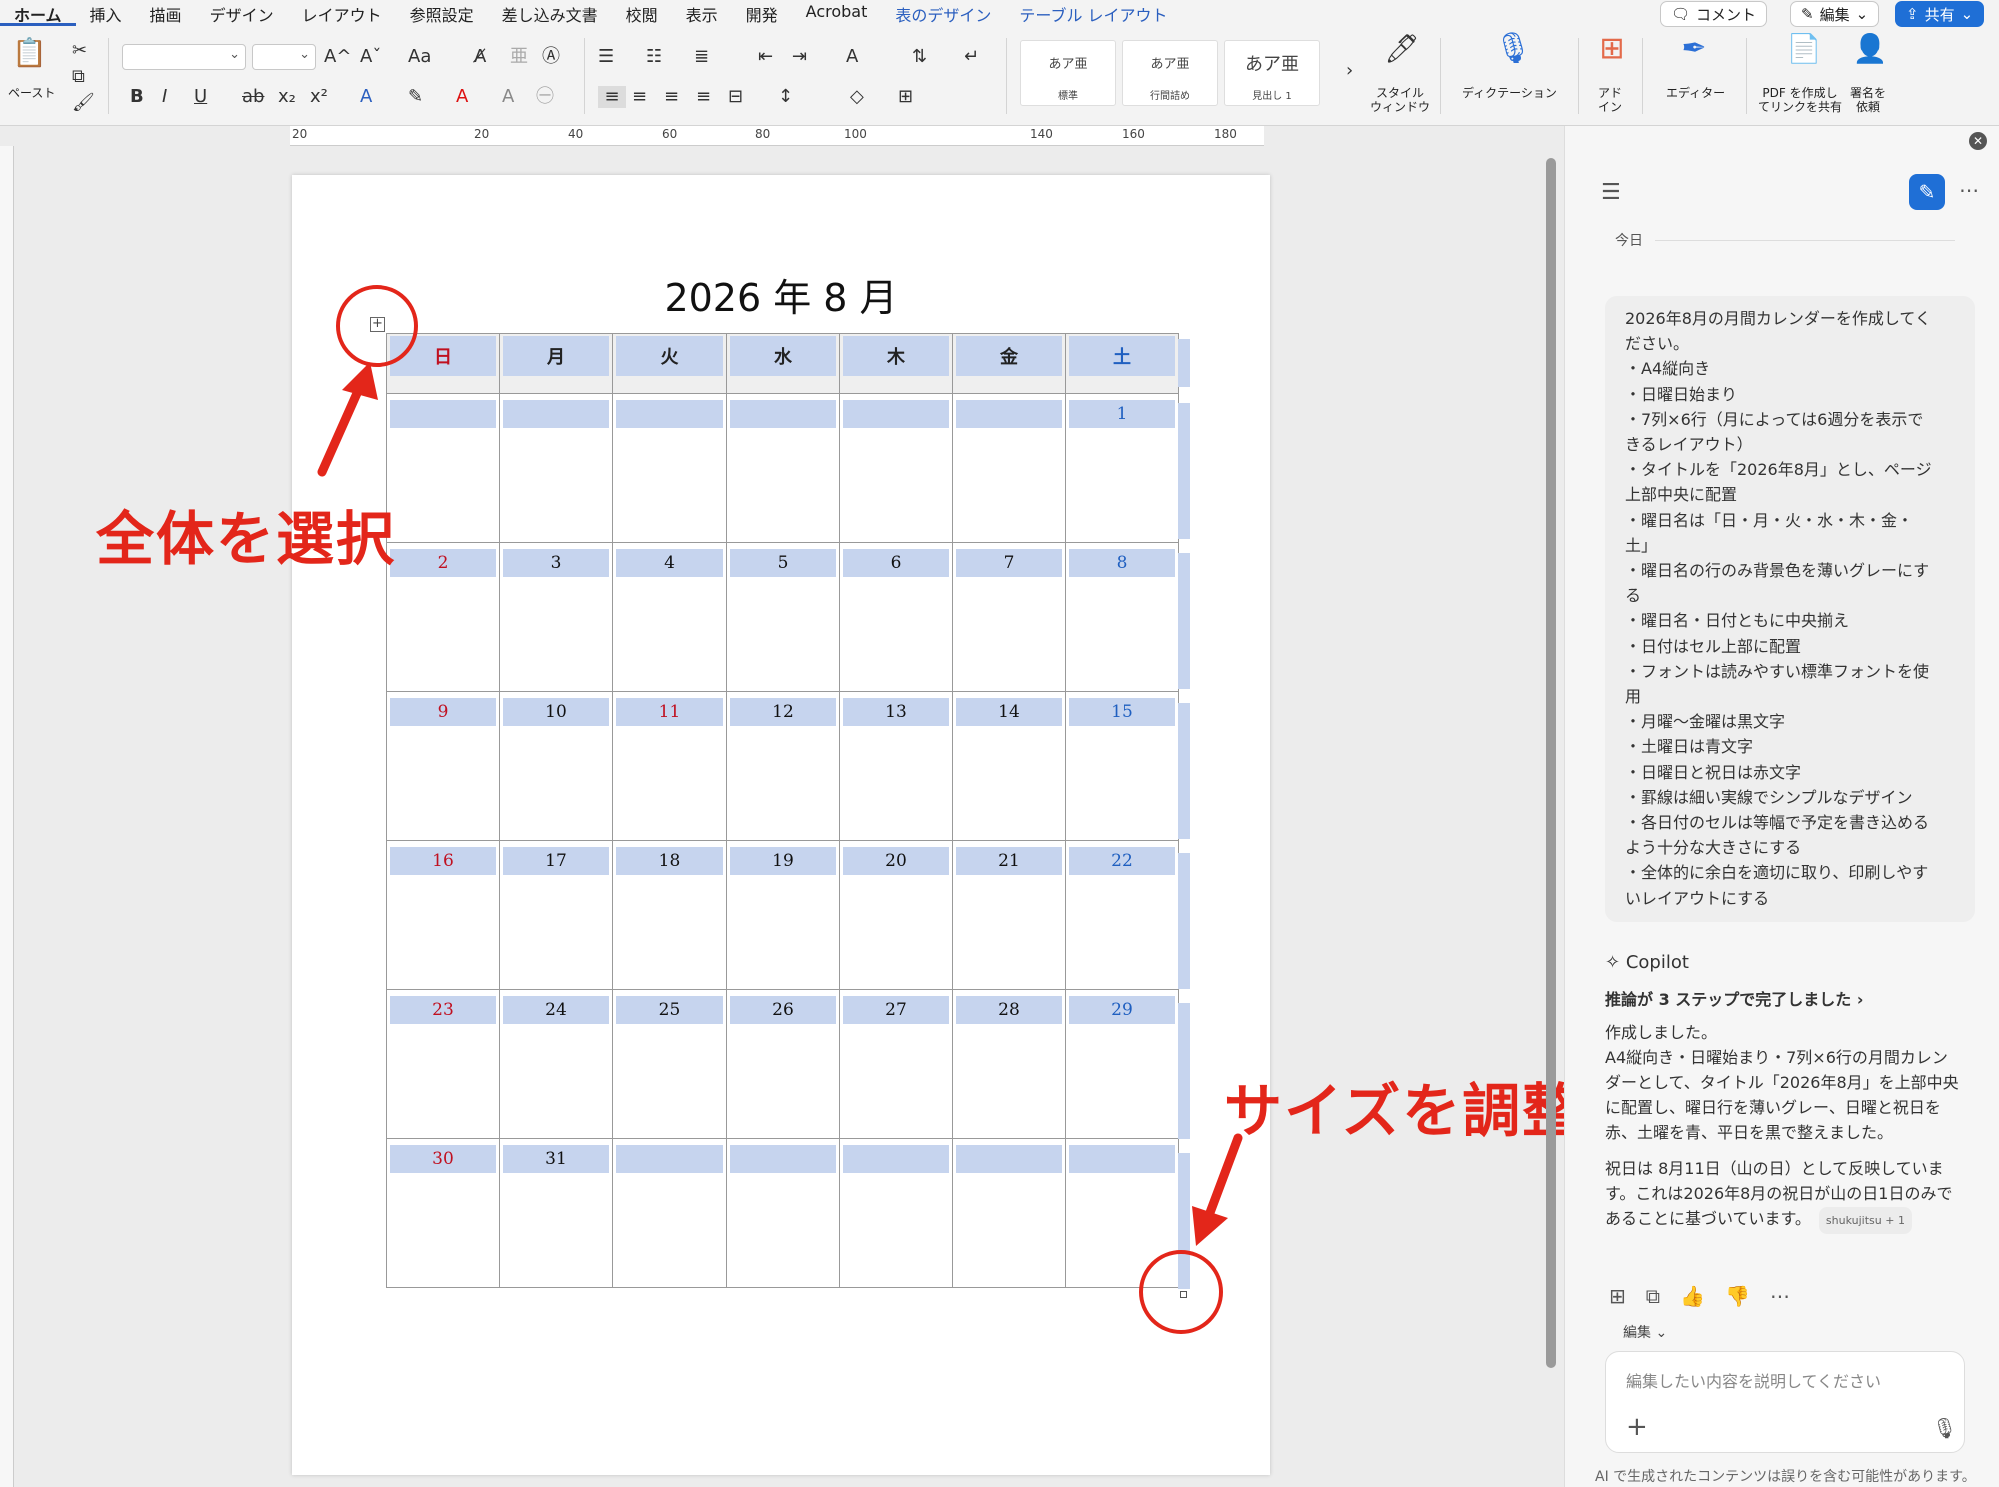 This screenshot has width=1999, height=1487. I want to click on share-button: ⇪ 共有 ⌄, so click(1940, 14).